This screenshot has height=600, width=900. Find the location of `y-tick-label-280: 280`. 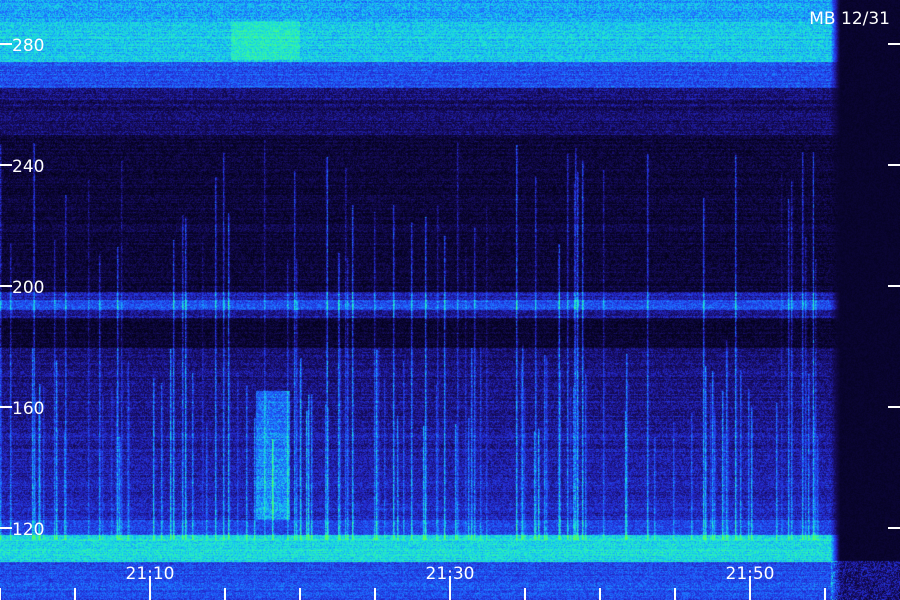

y-tick-label-280: 280 is located at coordinates (28, 46).